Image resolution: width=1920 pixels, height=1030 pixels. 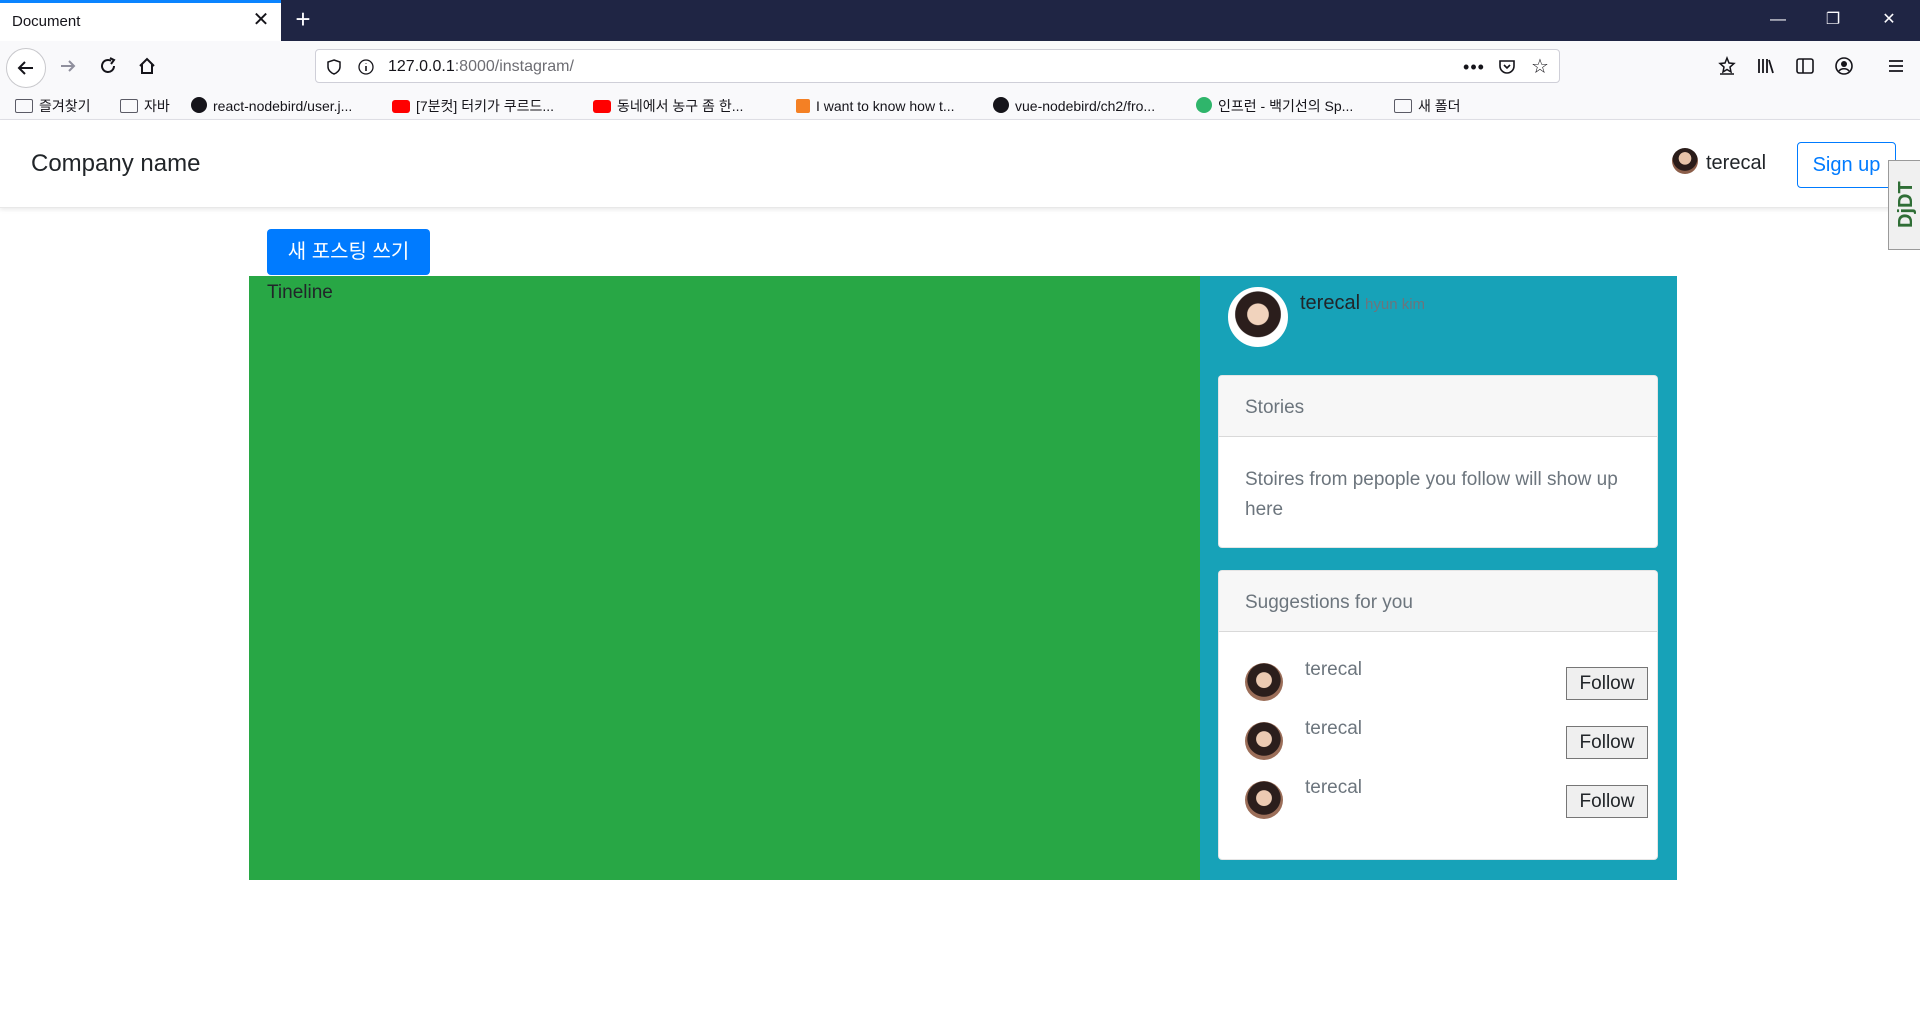 I want to click on reload-icon, so click(x=108, y=66).